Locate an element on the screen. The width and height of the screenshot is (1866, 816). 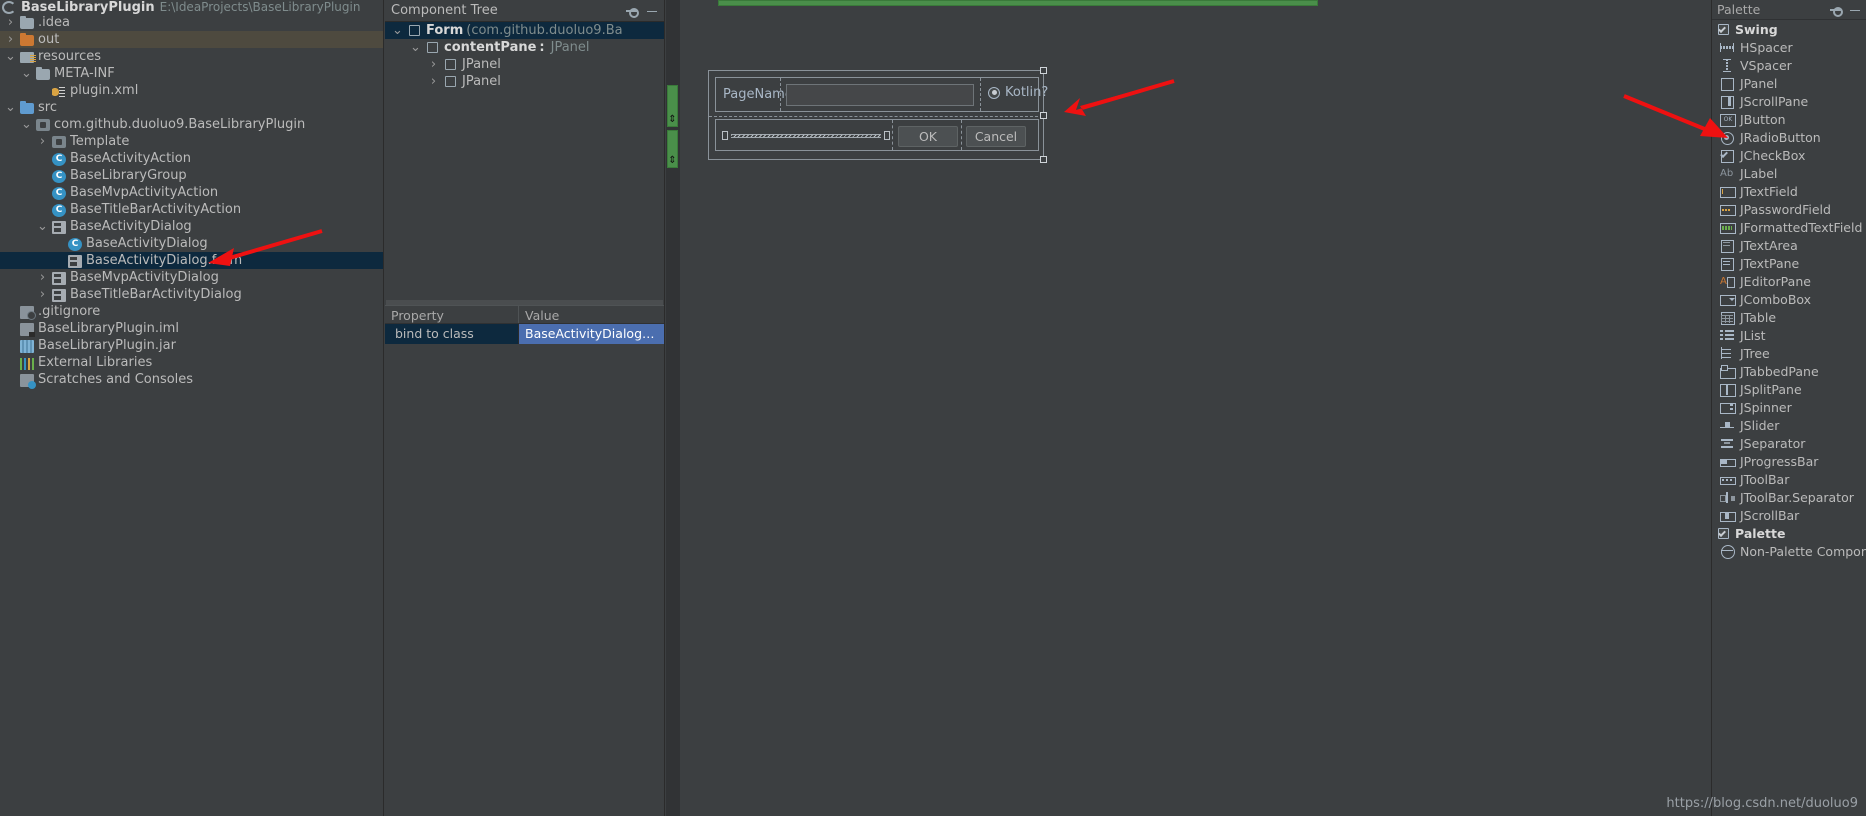
palette-item: JTextArea is located at coordinates (1789, 245).